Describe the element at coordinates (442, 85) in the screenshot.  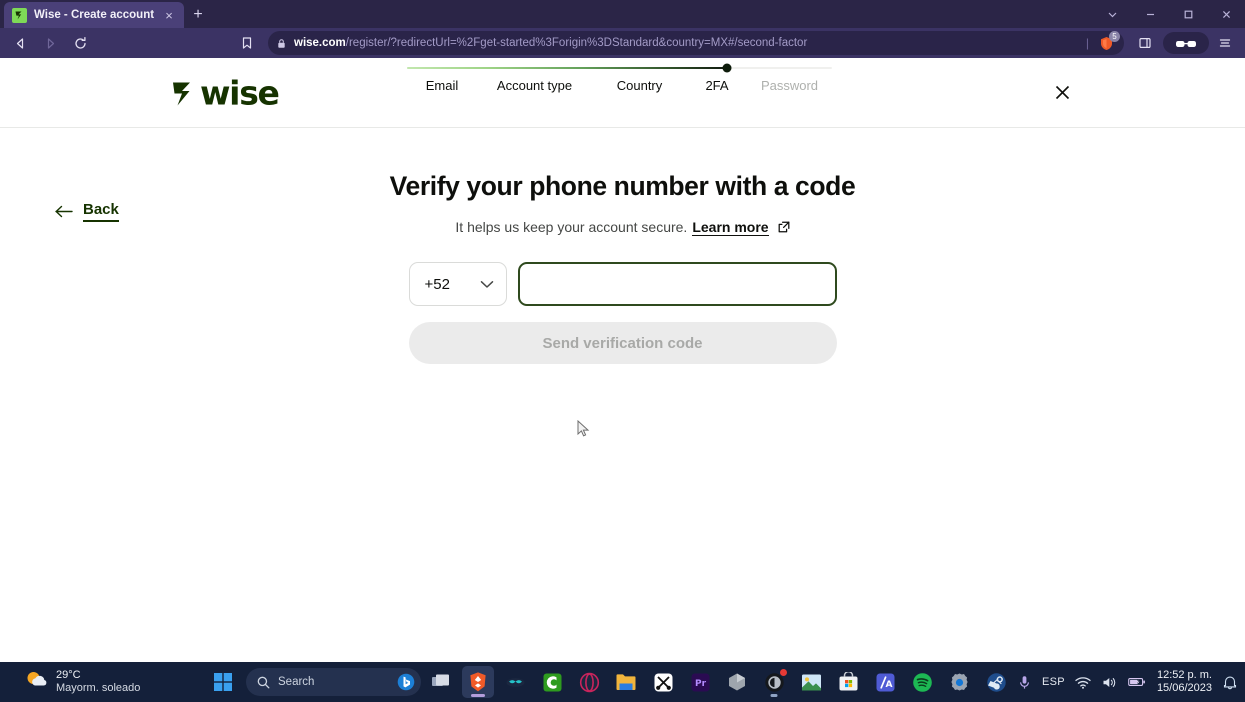
I see `step-email: Email` at that location.